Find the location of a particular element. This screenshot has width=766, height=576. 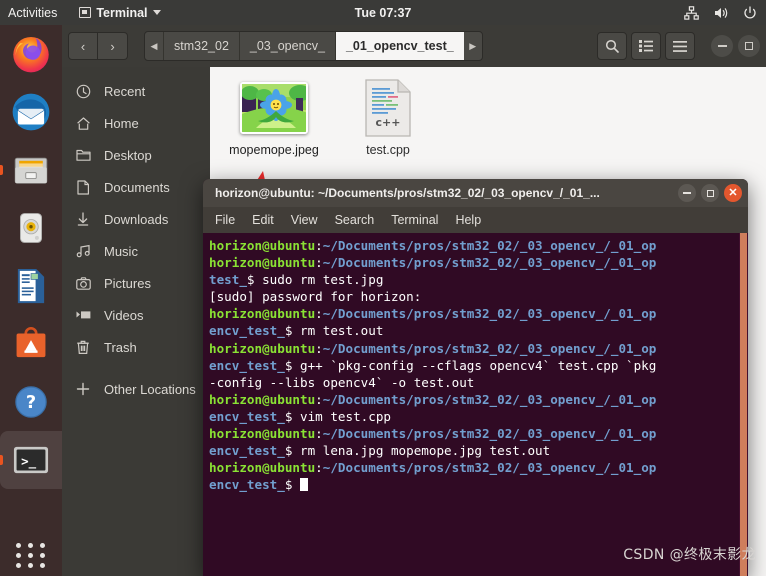

file-grid: mopemope.jpeg c++ test.cpp is located at coordinates (488, 118).